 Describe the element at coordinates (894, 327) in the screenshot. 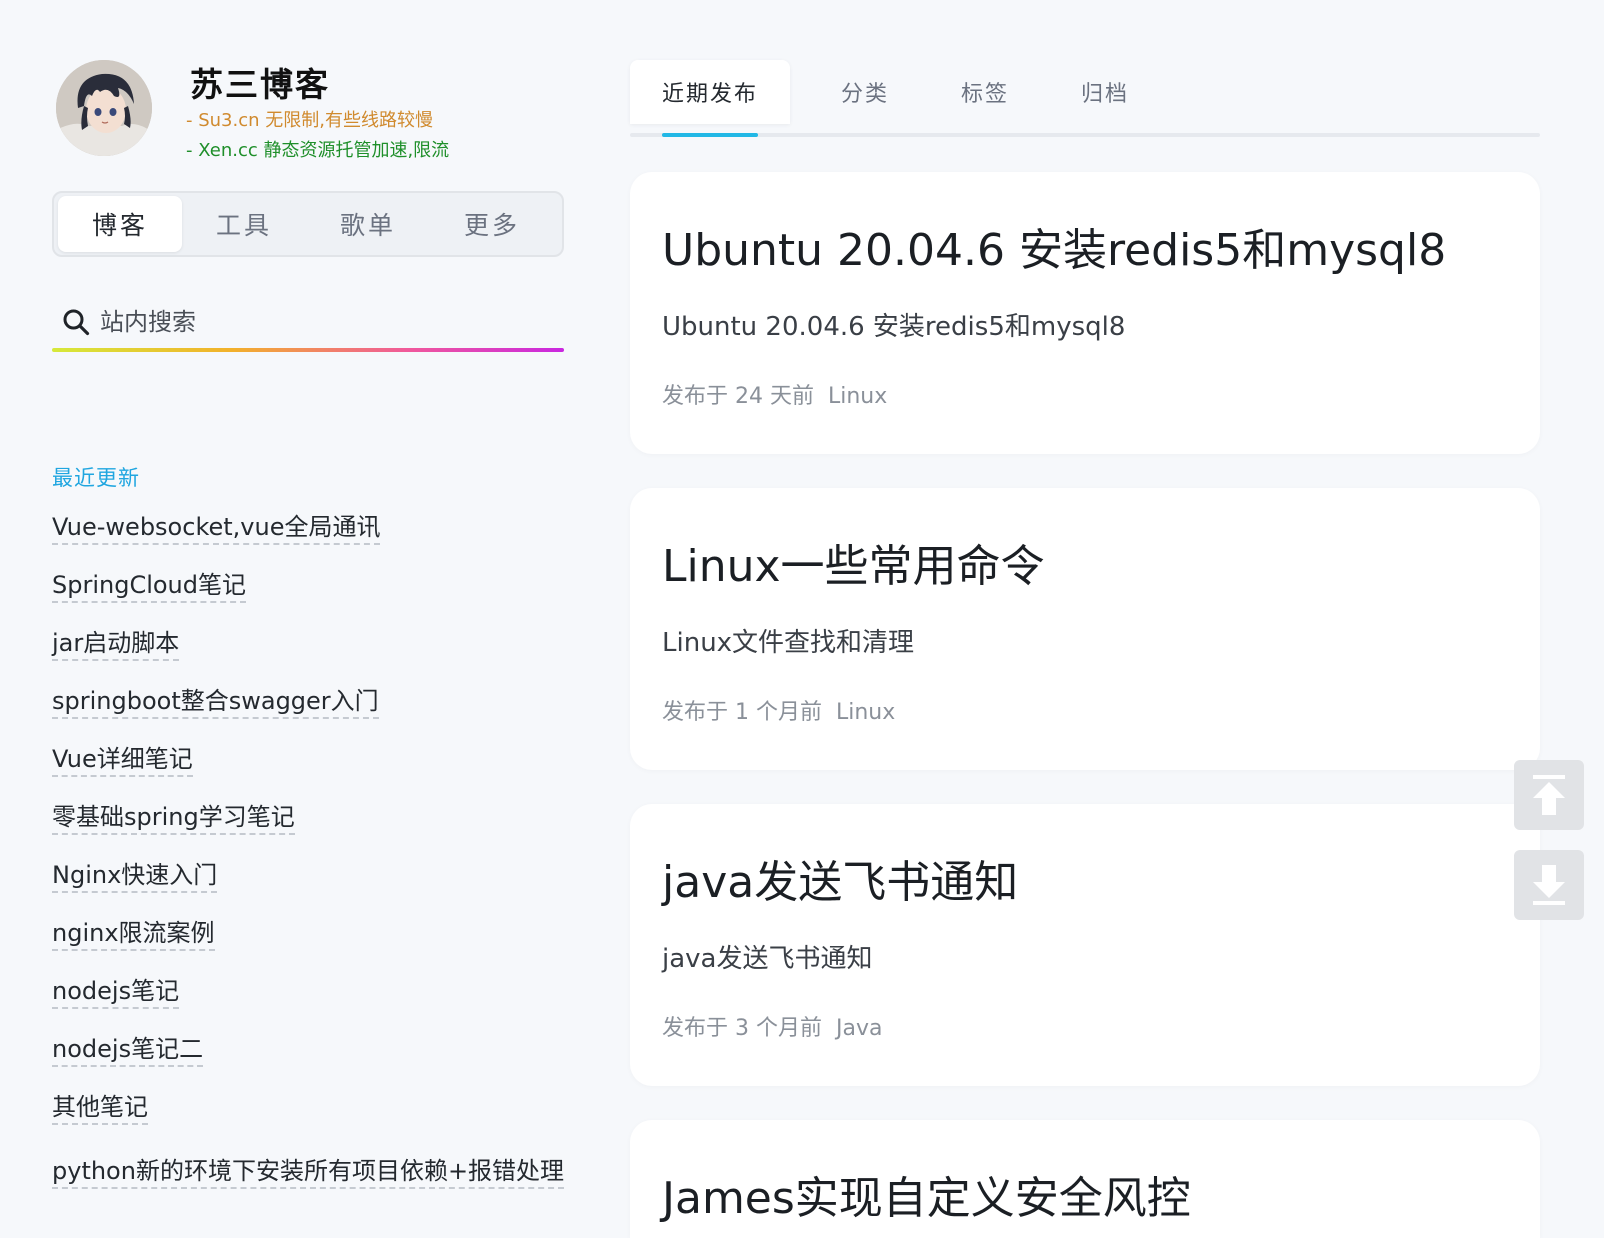

I see `post-summary: Ubuntu 20.04.6 安装redis5和mysql8` at that location.